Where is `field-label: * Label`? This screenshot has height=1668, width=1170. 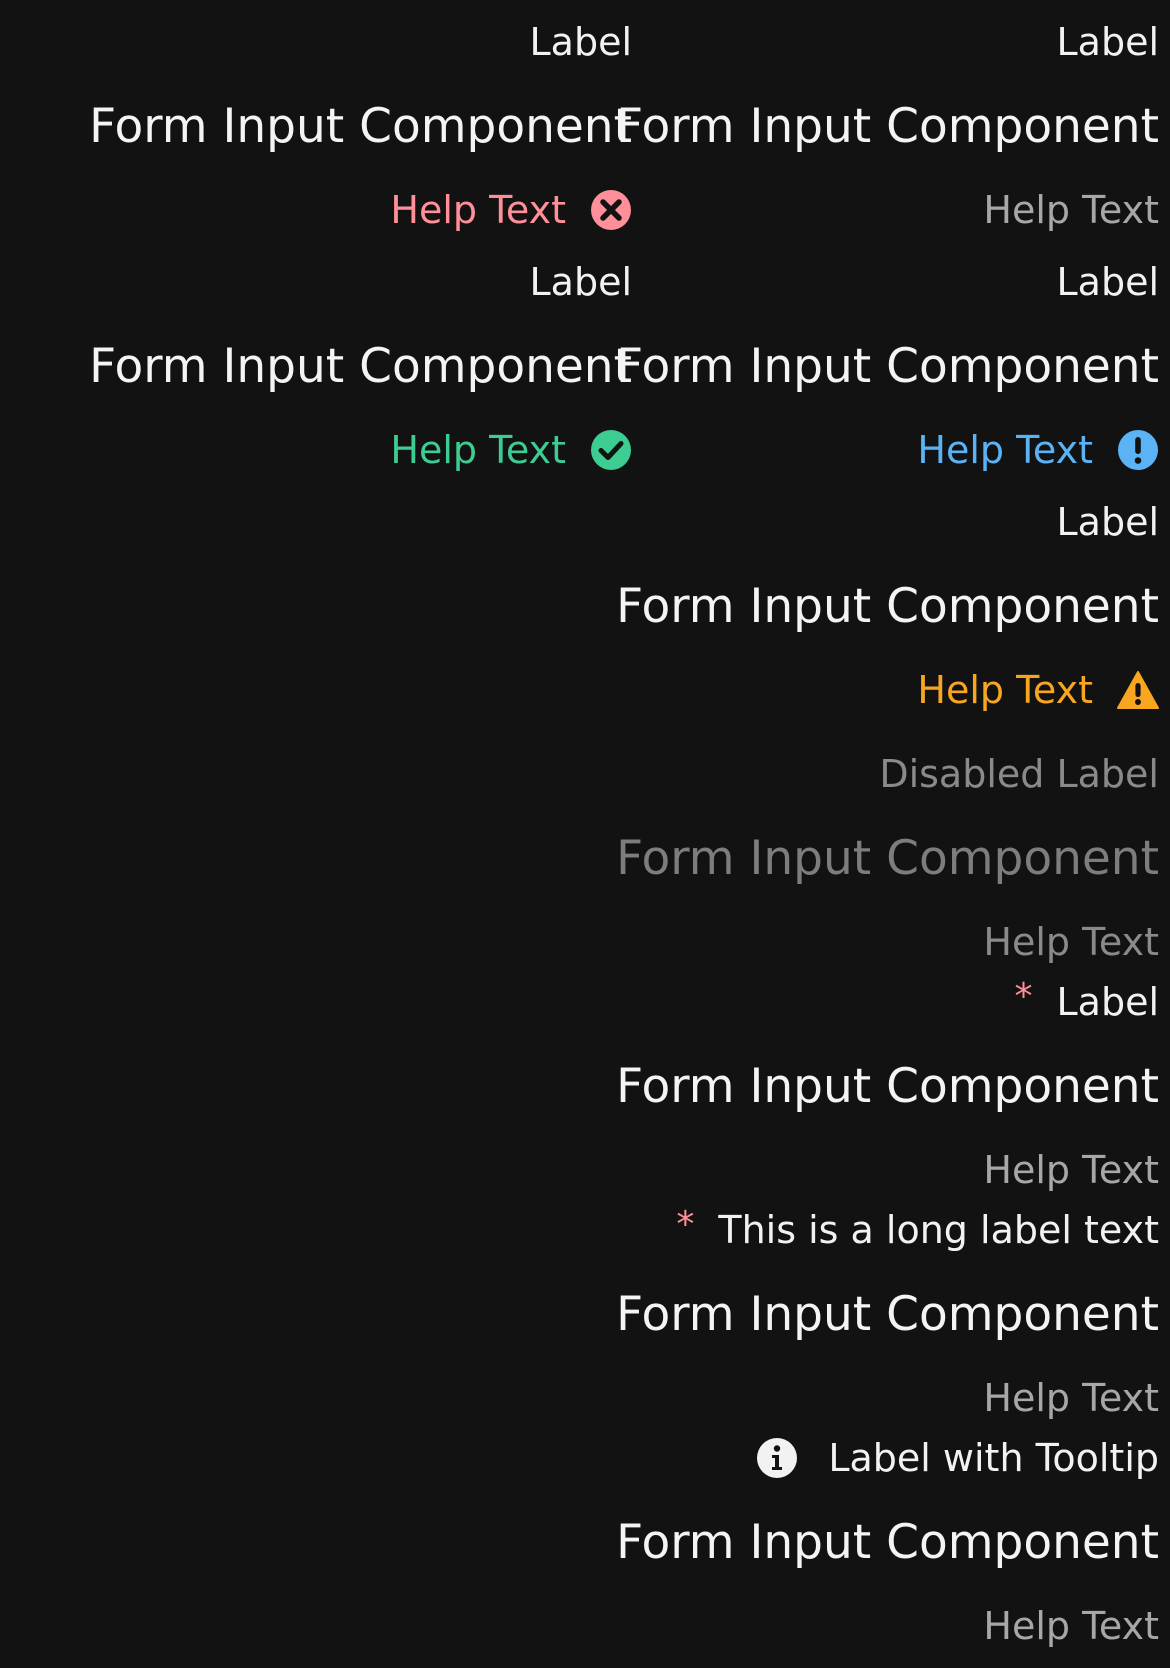 field-label: * Label is located at coordinates (1086, 1000).